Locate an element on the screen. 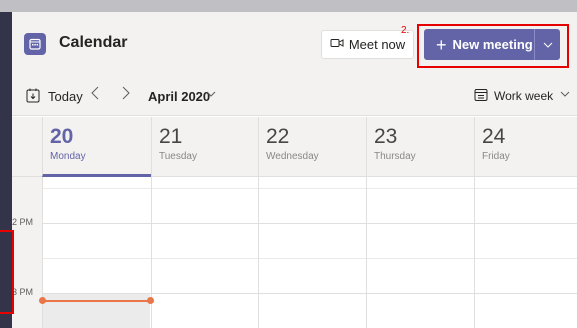 Image resolution: width=577 pixels, height=328 pixels. day-header-friday: 24 Friday is located at coordinates (525, 147).